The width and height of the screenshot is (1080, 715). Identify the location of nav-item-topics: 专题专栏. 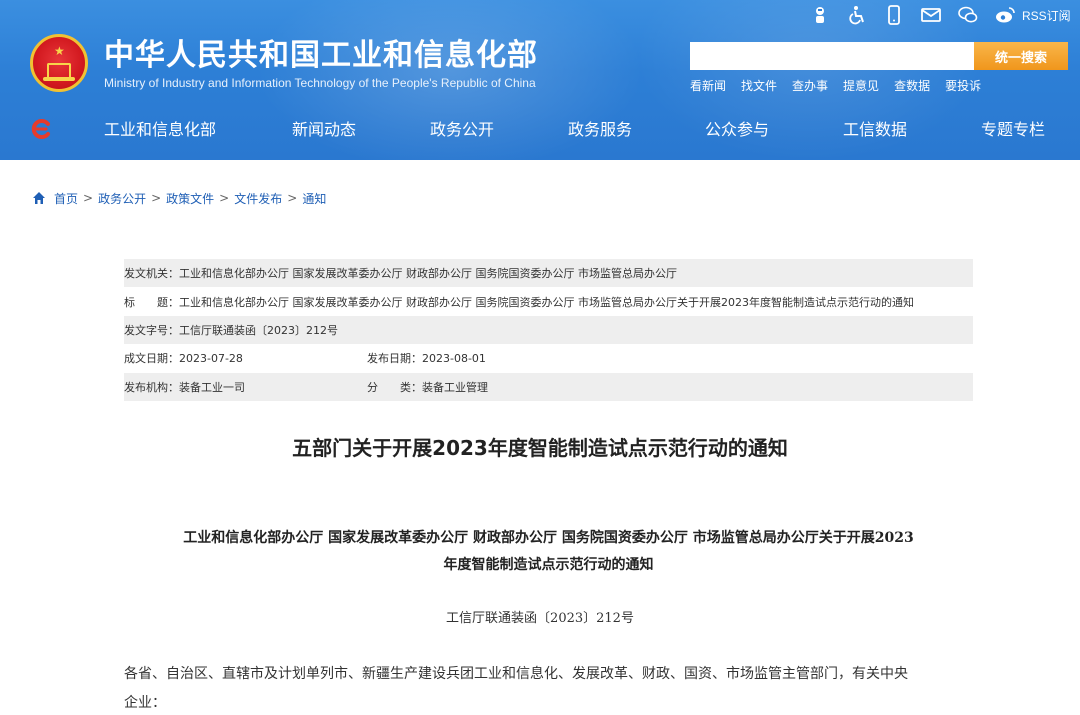
(1013, 130).